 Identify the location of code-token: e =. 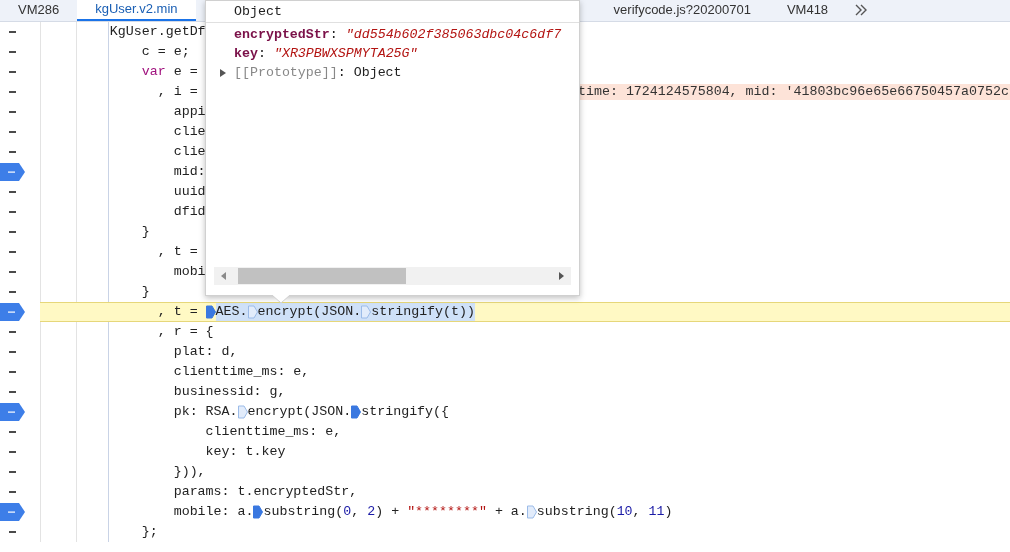
(185, 72).